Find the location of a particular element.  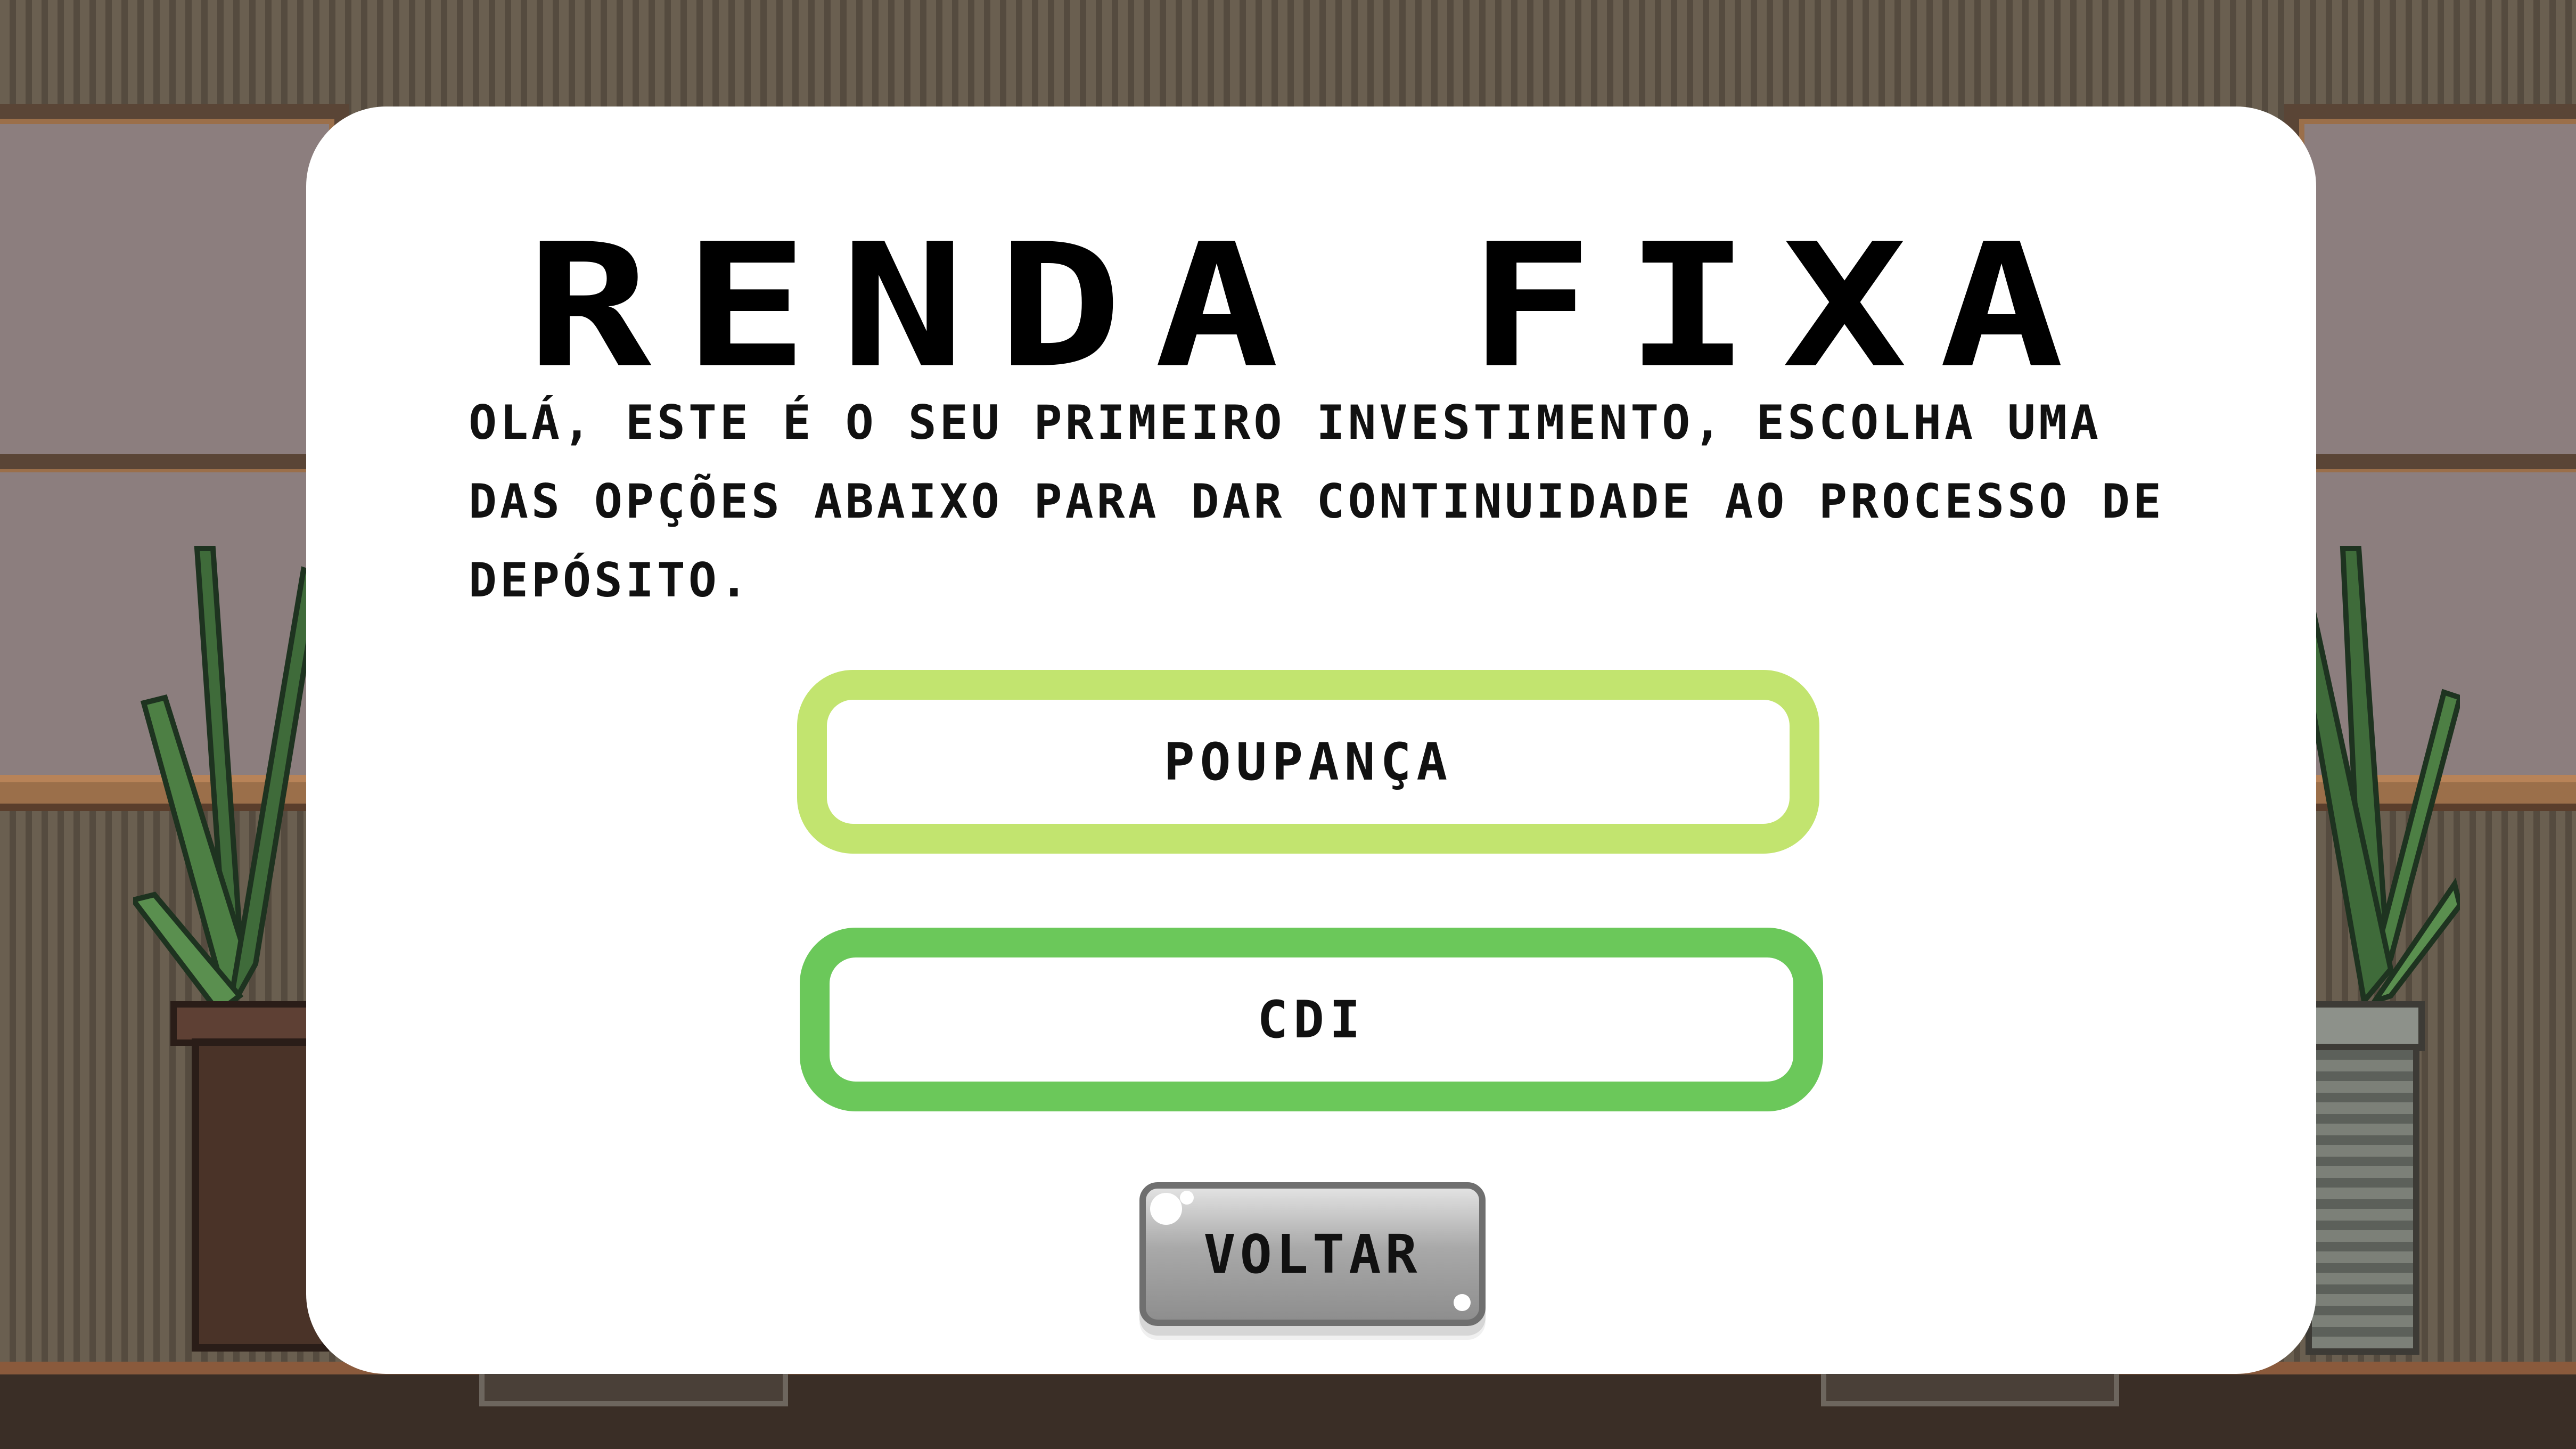

poupanca-option-button: POUPANÇA is located at coordinates (1308, 762).